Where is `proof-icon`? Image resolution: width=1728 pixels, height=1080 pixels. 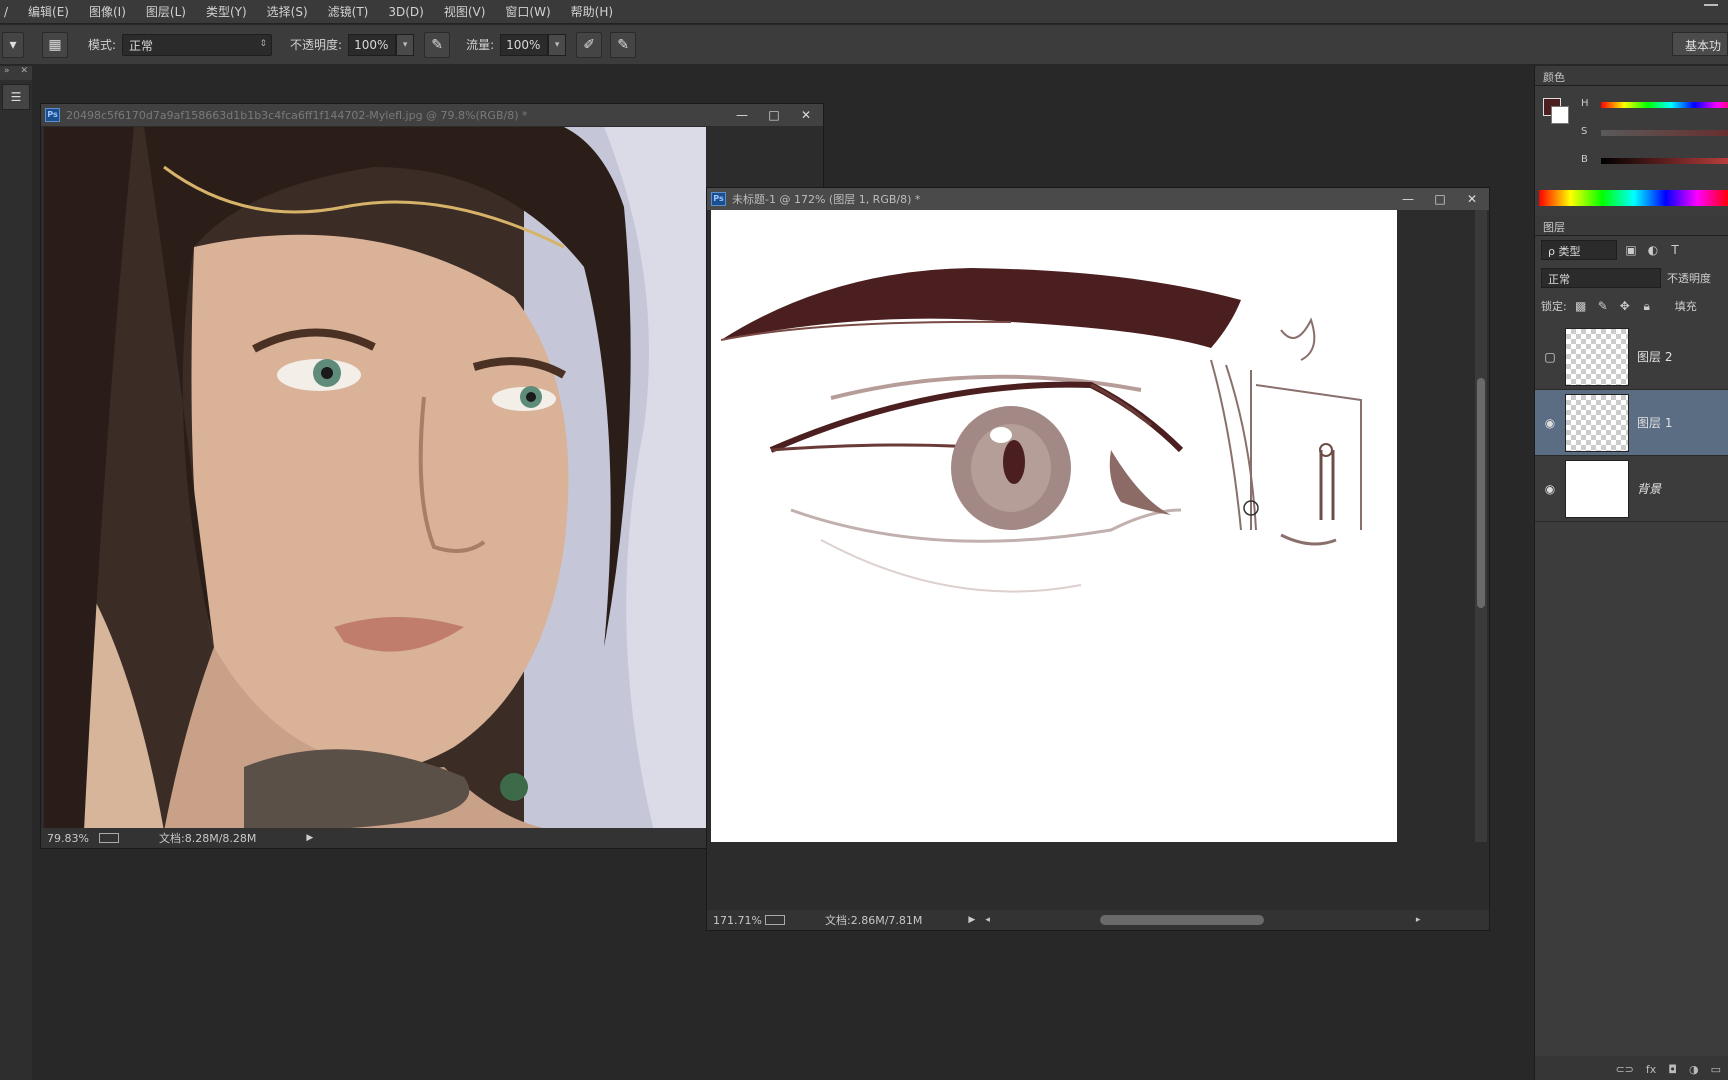 proof-icon is located at coordinates (775, 920).